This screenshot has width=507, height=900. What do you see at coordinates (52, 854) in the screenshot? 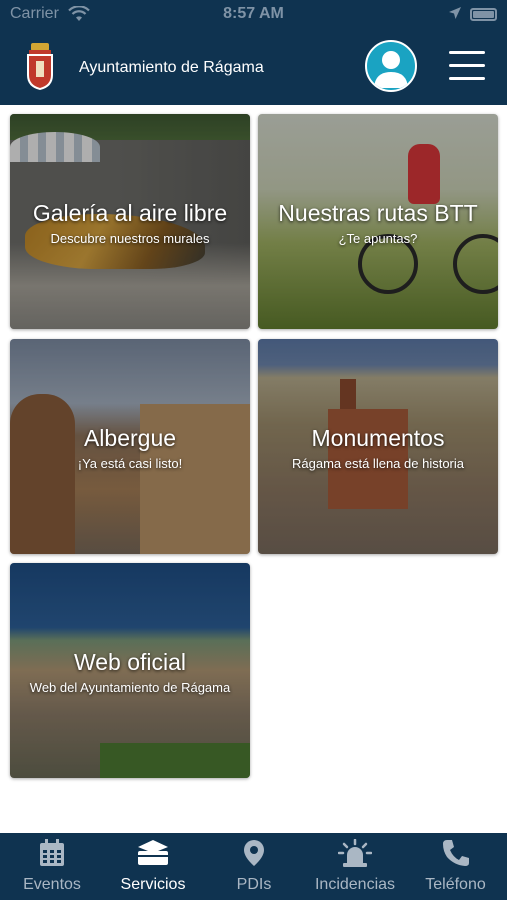
I see `calendar-icon` at bounding box center [52, 854].